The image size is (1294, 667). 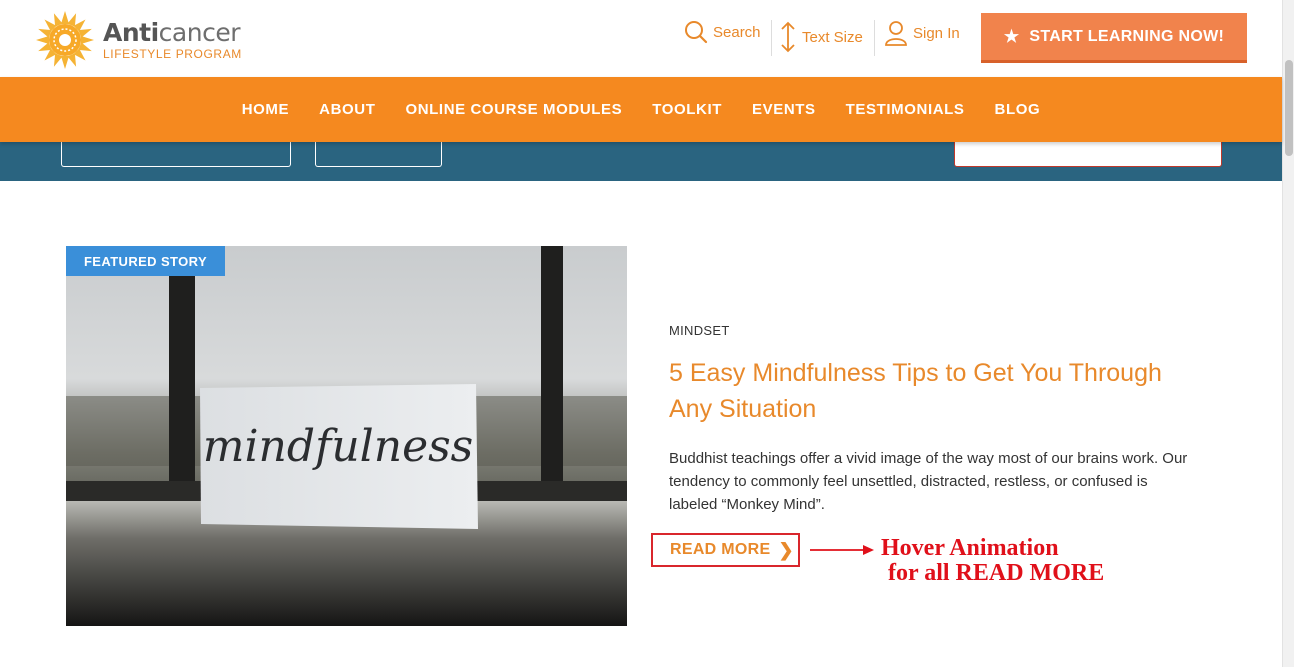 What do you see at coordinates (172, 32) in the screenshot?
I see `logo-title: Anticancer` at bounding box center [172, 32].